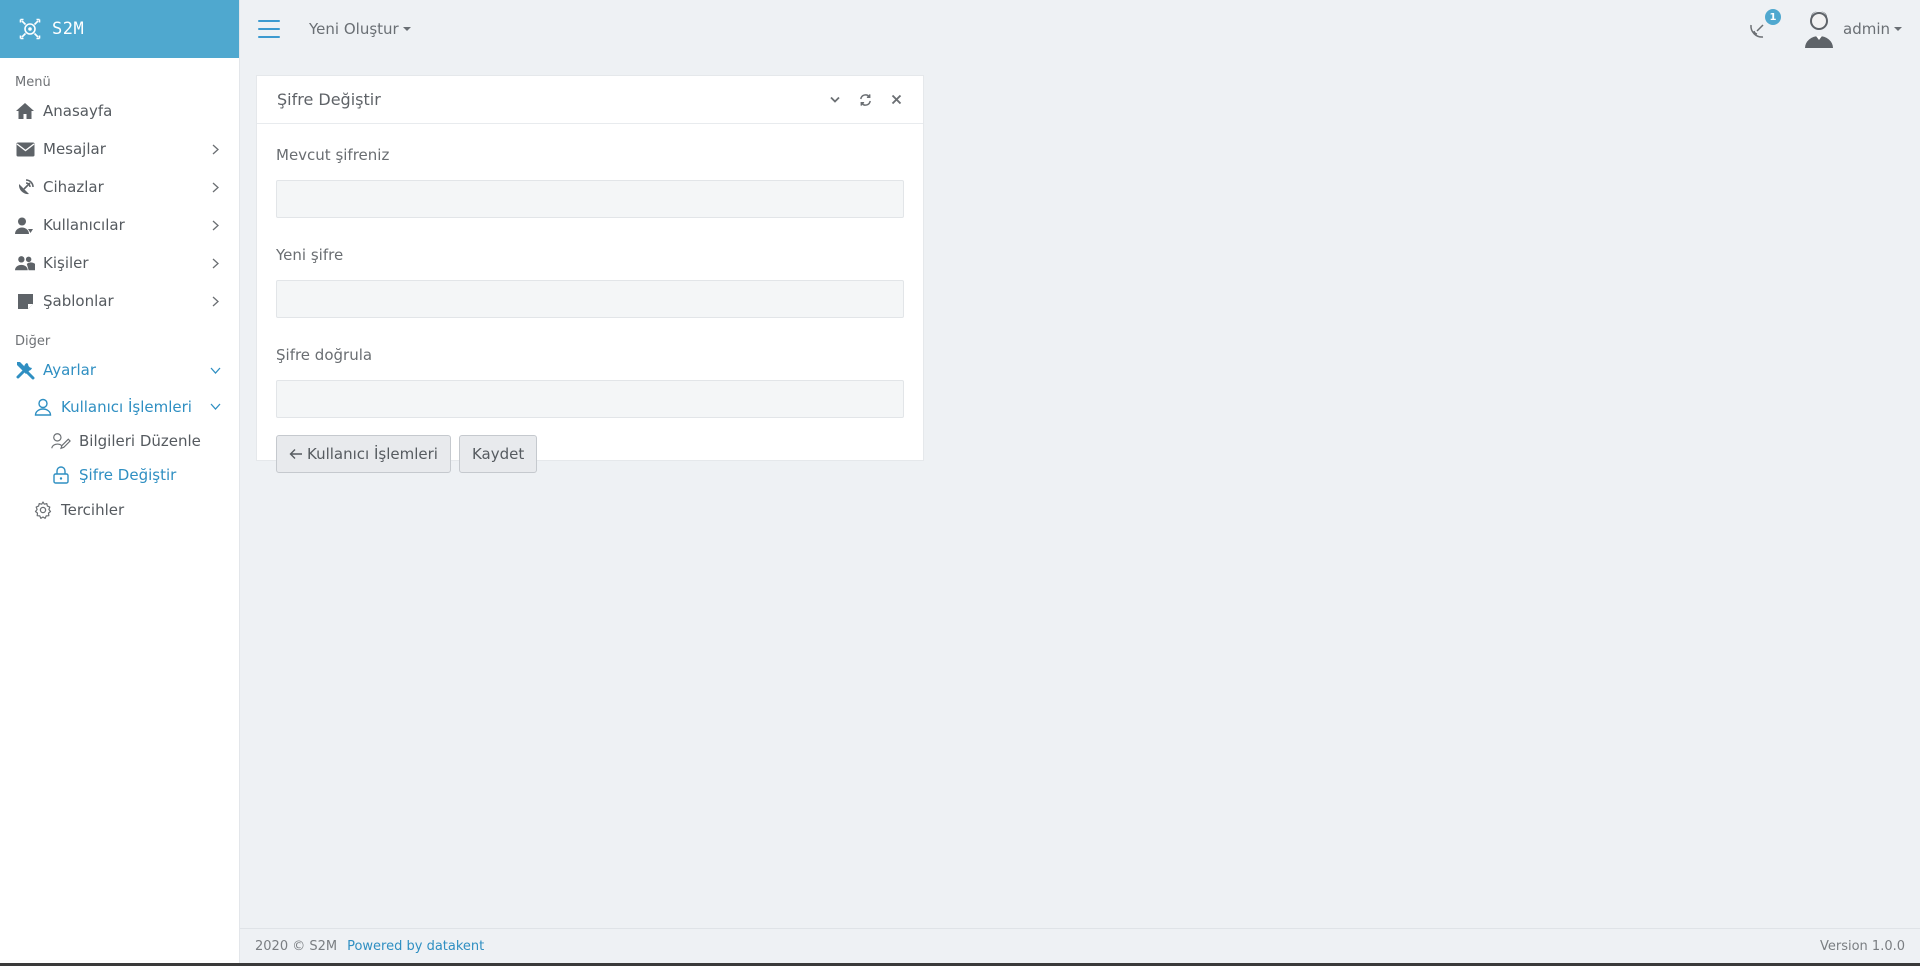 This screenshot has width=1920, height=966. I want to click on users-icon, so click(25, 263).